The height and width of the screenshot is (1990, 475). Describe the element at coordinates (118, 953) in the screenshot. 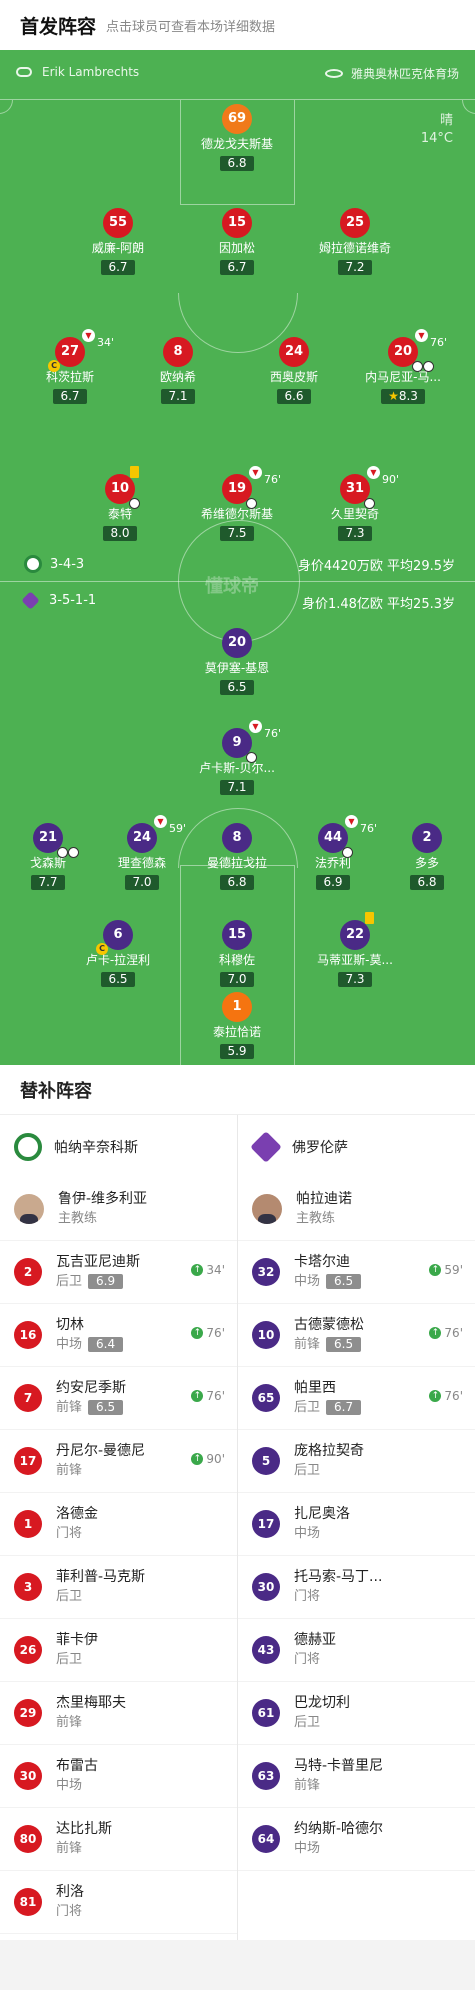

I see `player-away-def: 6C 卢卡-拉涅利 6.5` at that location.